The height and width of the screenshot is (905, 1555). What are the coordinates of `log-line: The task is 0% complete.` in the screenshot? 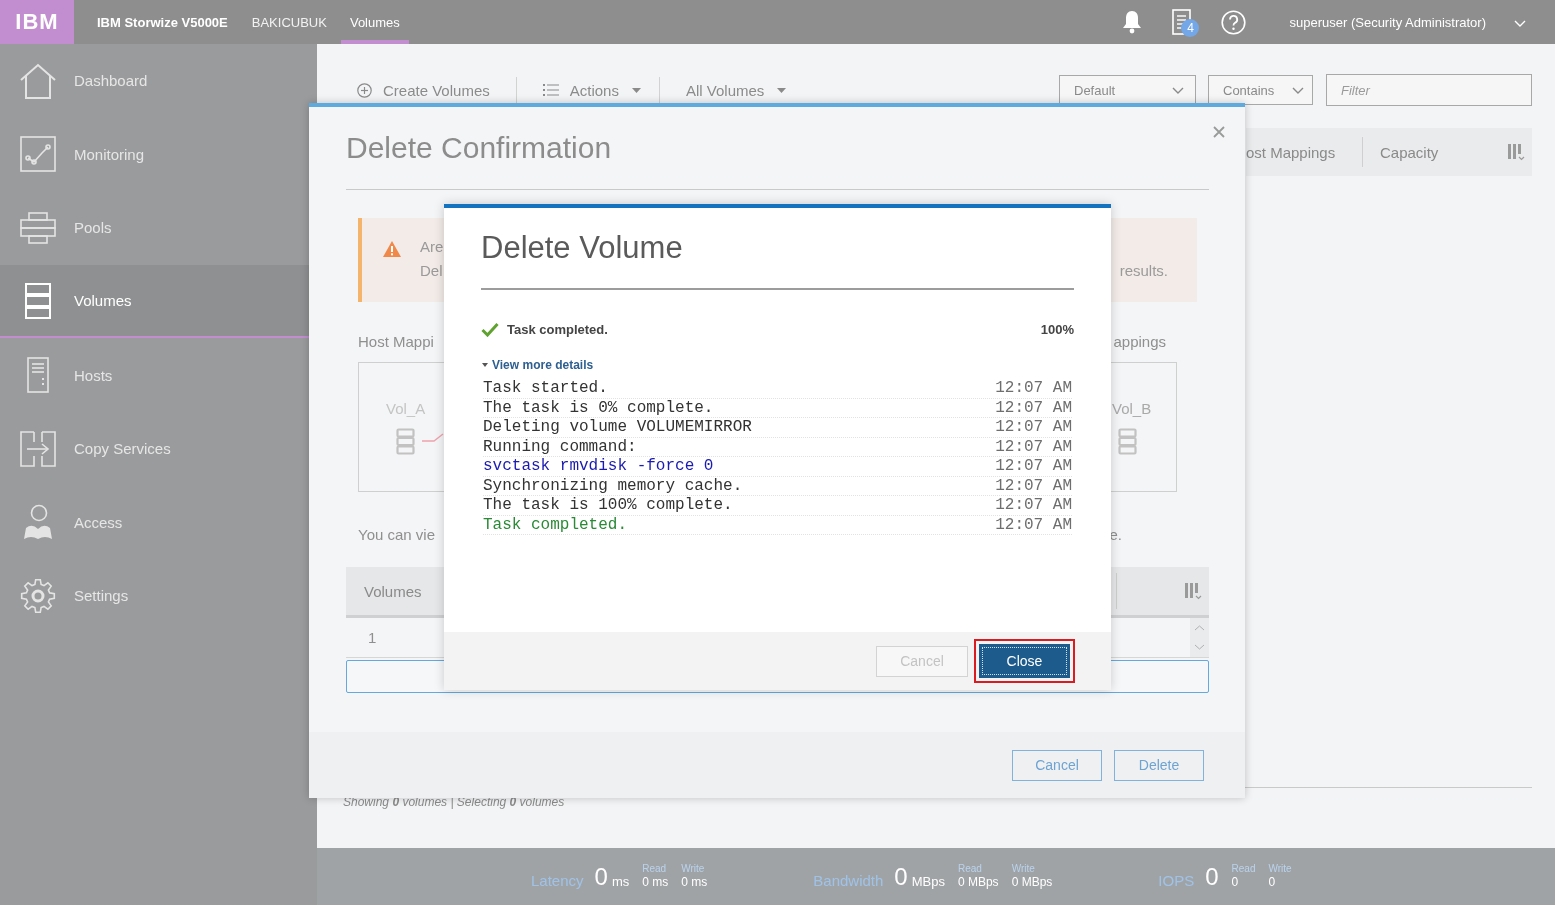 It's located at (598, 407).